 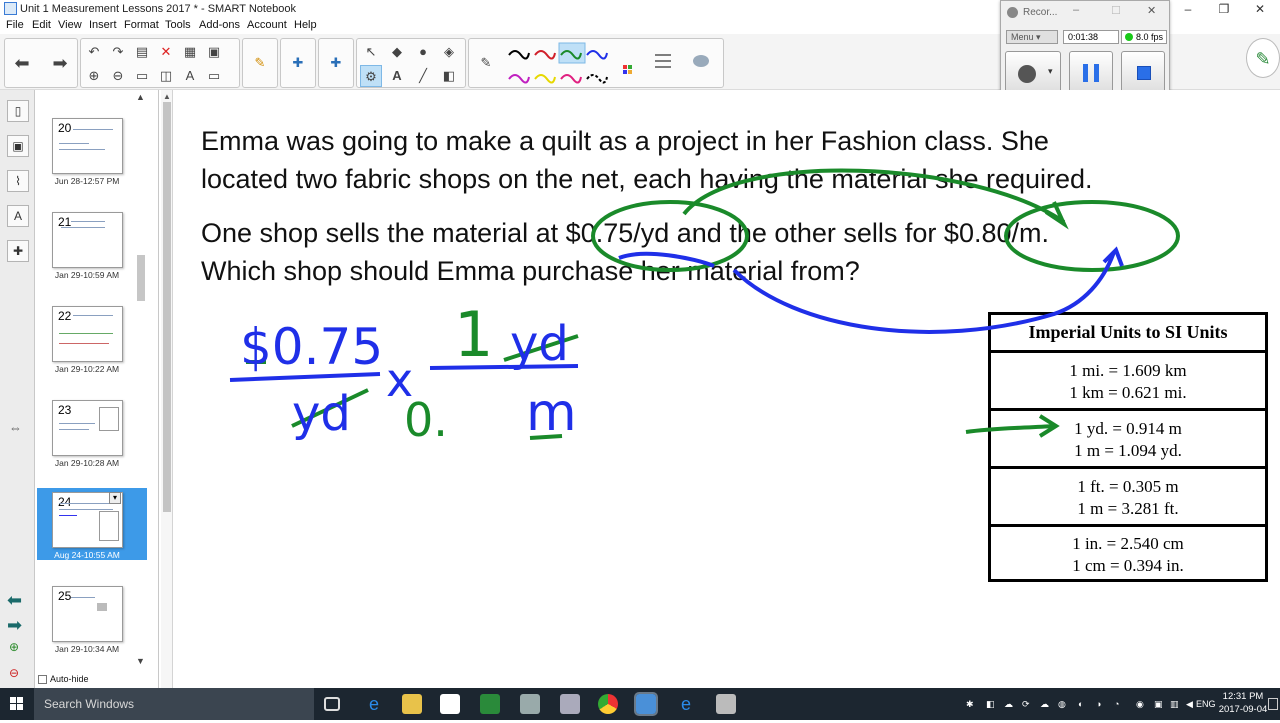 What do you see at coordinates (1263, 58) in the screenshot?
I see `pen-mode-icon: ✎` at bounding box center [1263, 58].